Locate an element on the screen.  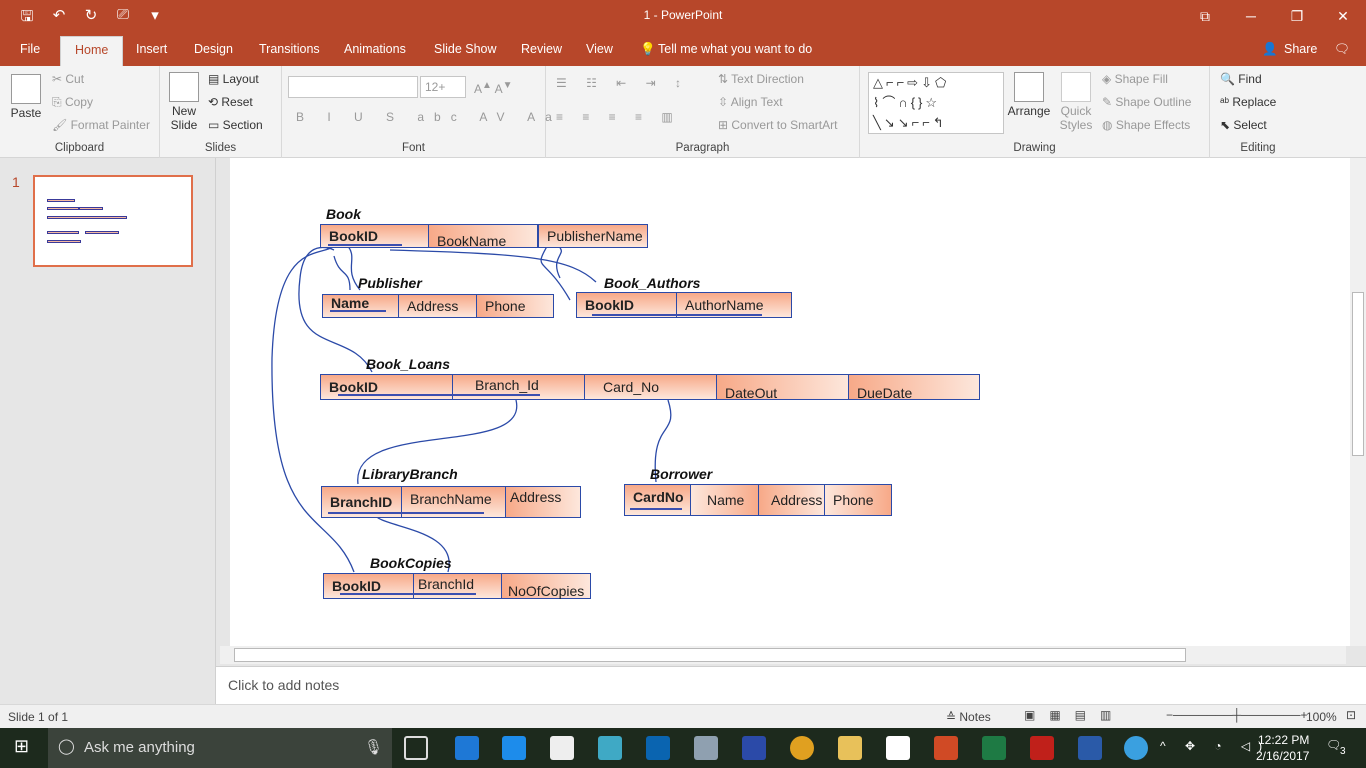
vertical-scroll-thumb is located at coordinates (1358, 374).